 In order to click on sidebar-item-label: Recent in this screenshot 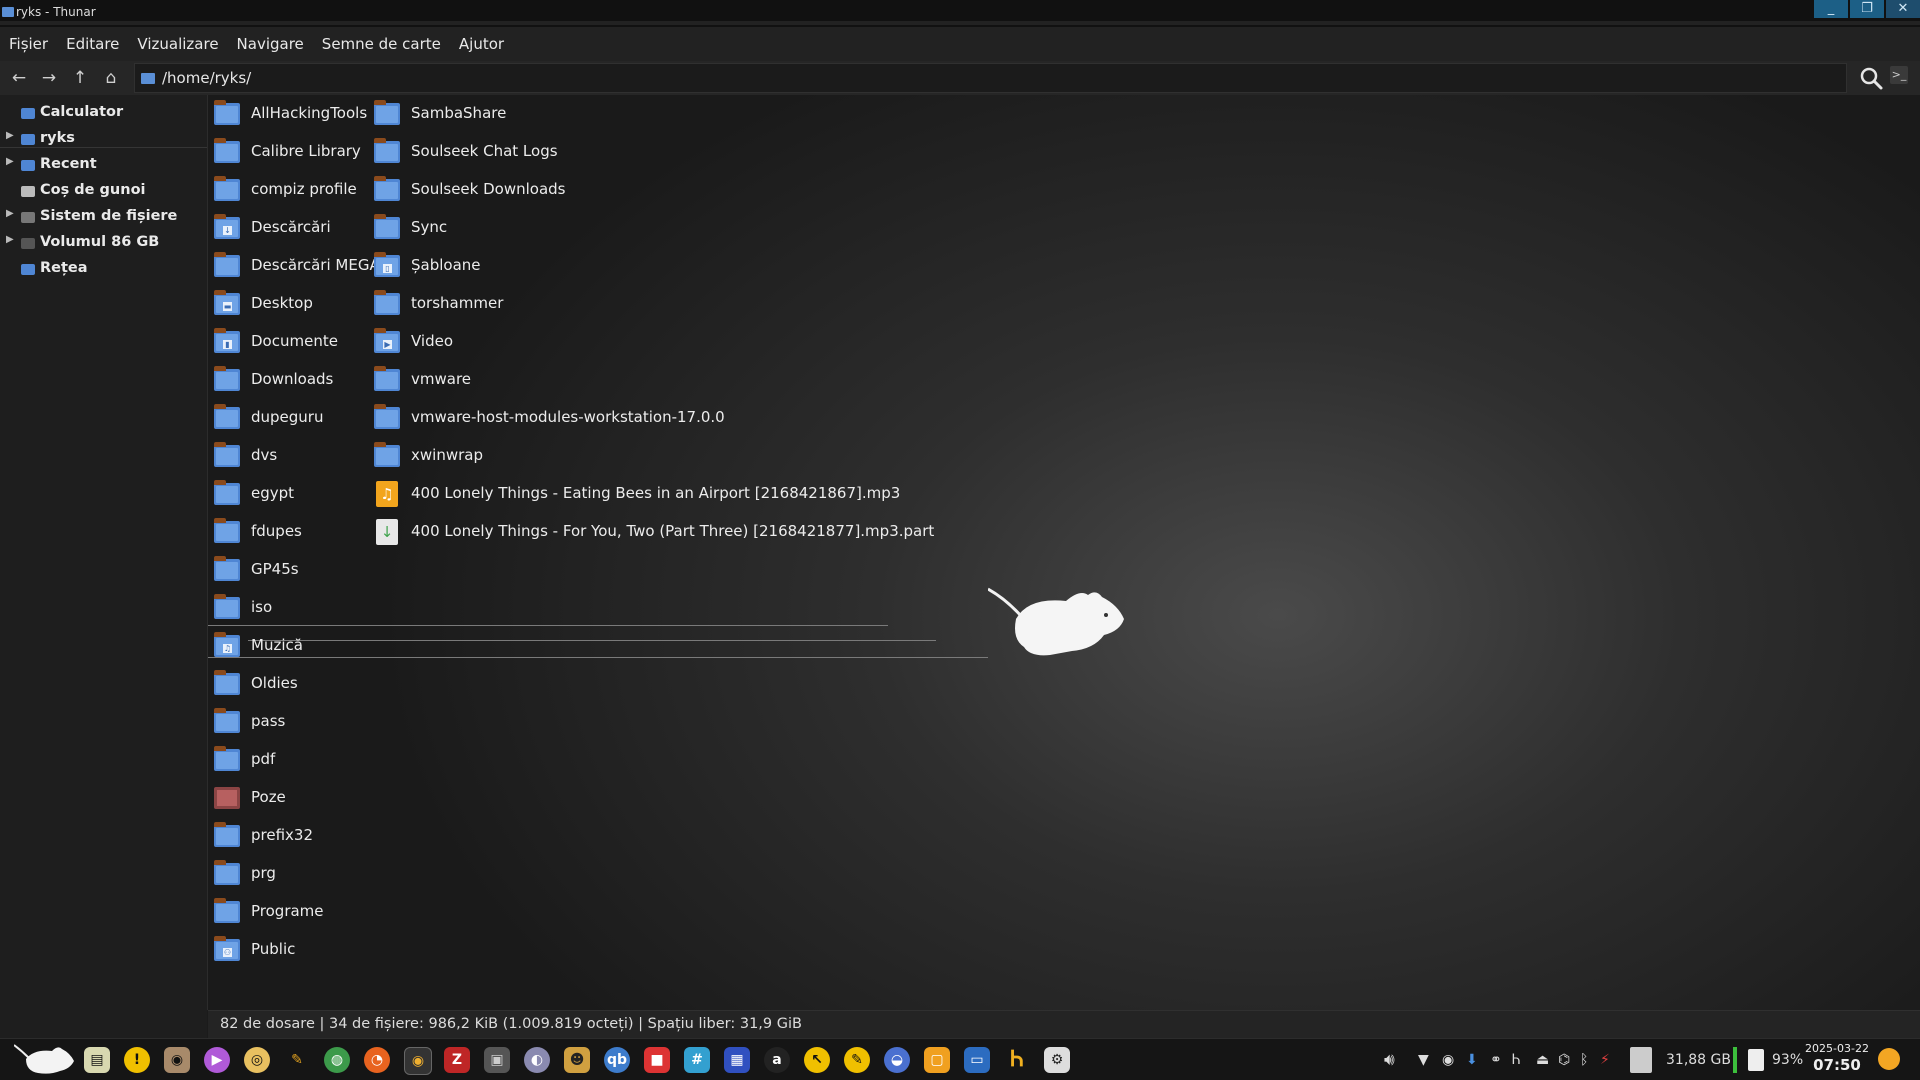, I will do `click(68, 164)`.